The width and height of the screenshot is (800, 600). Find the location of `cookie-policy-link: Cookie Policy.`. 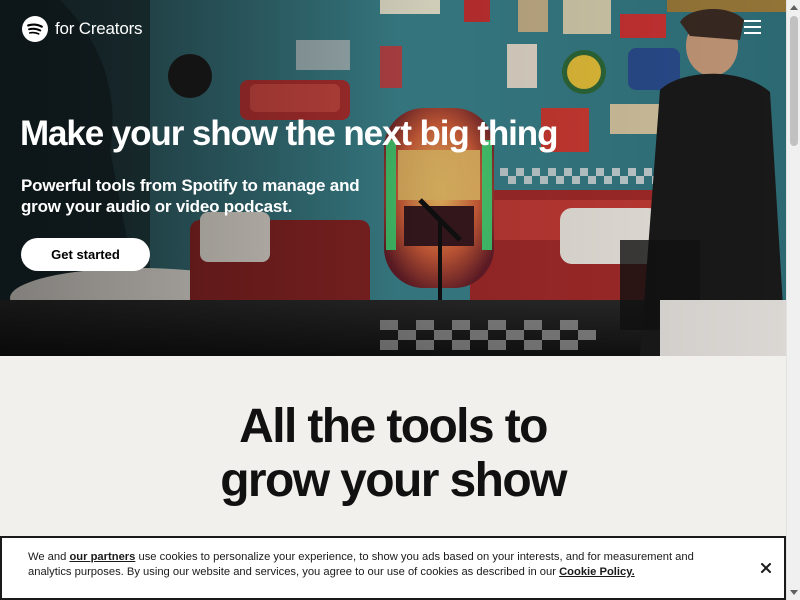

cookie-policy-link: Cookie Policy. is located at coordinates (597, 572).